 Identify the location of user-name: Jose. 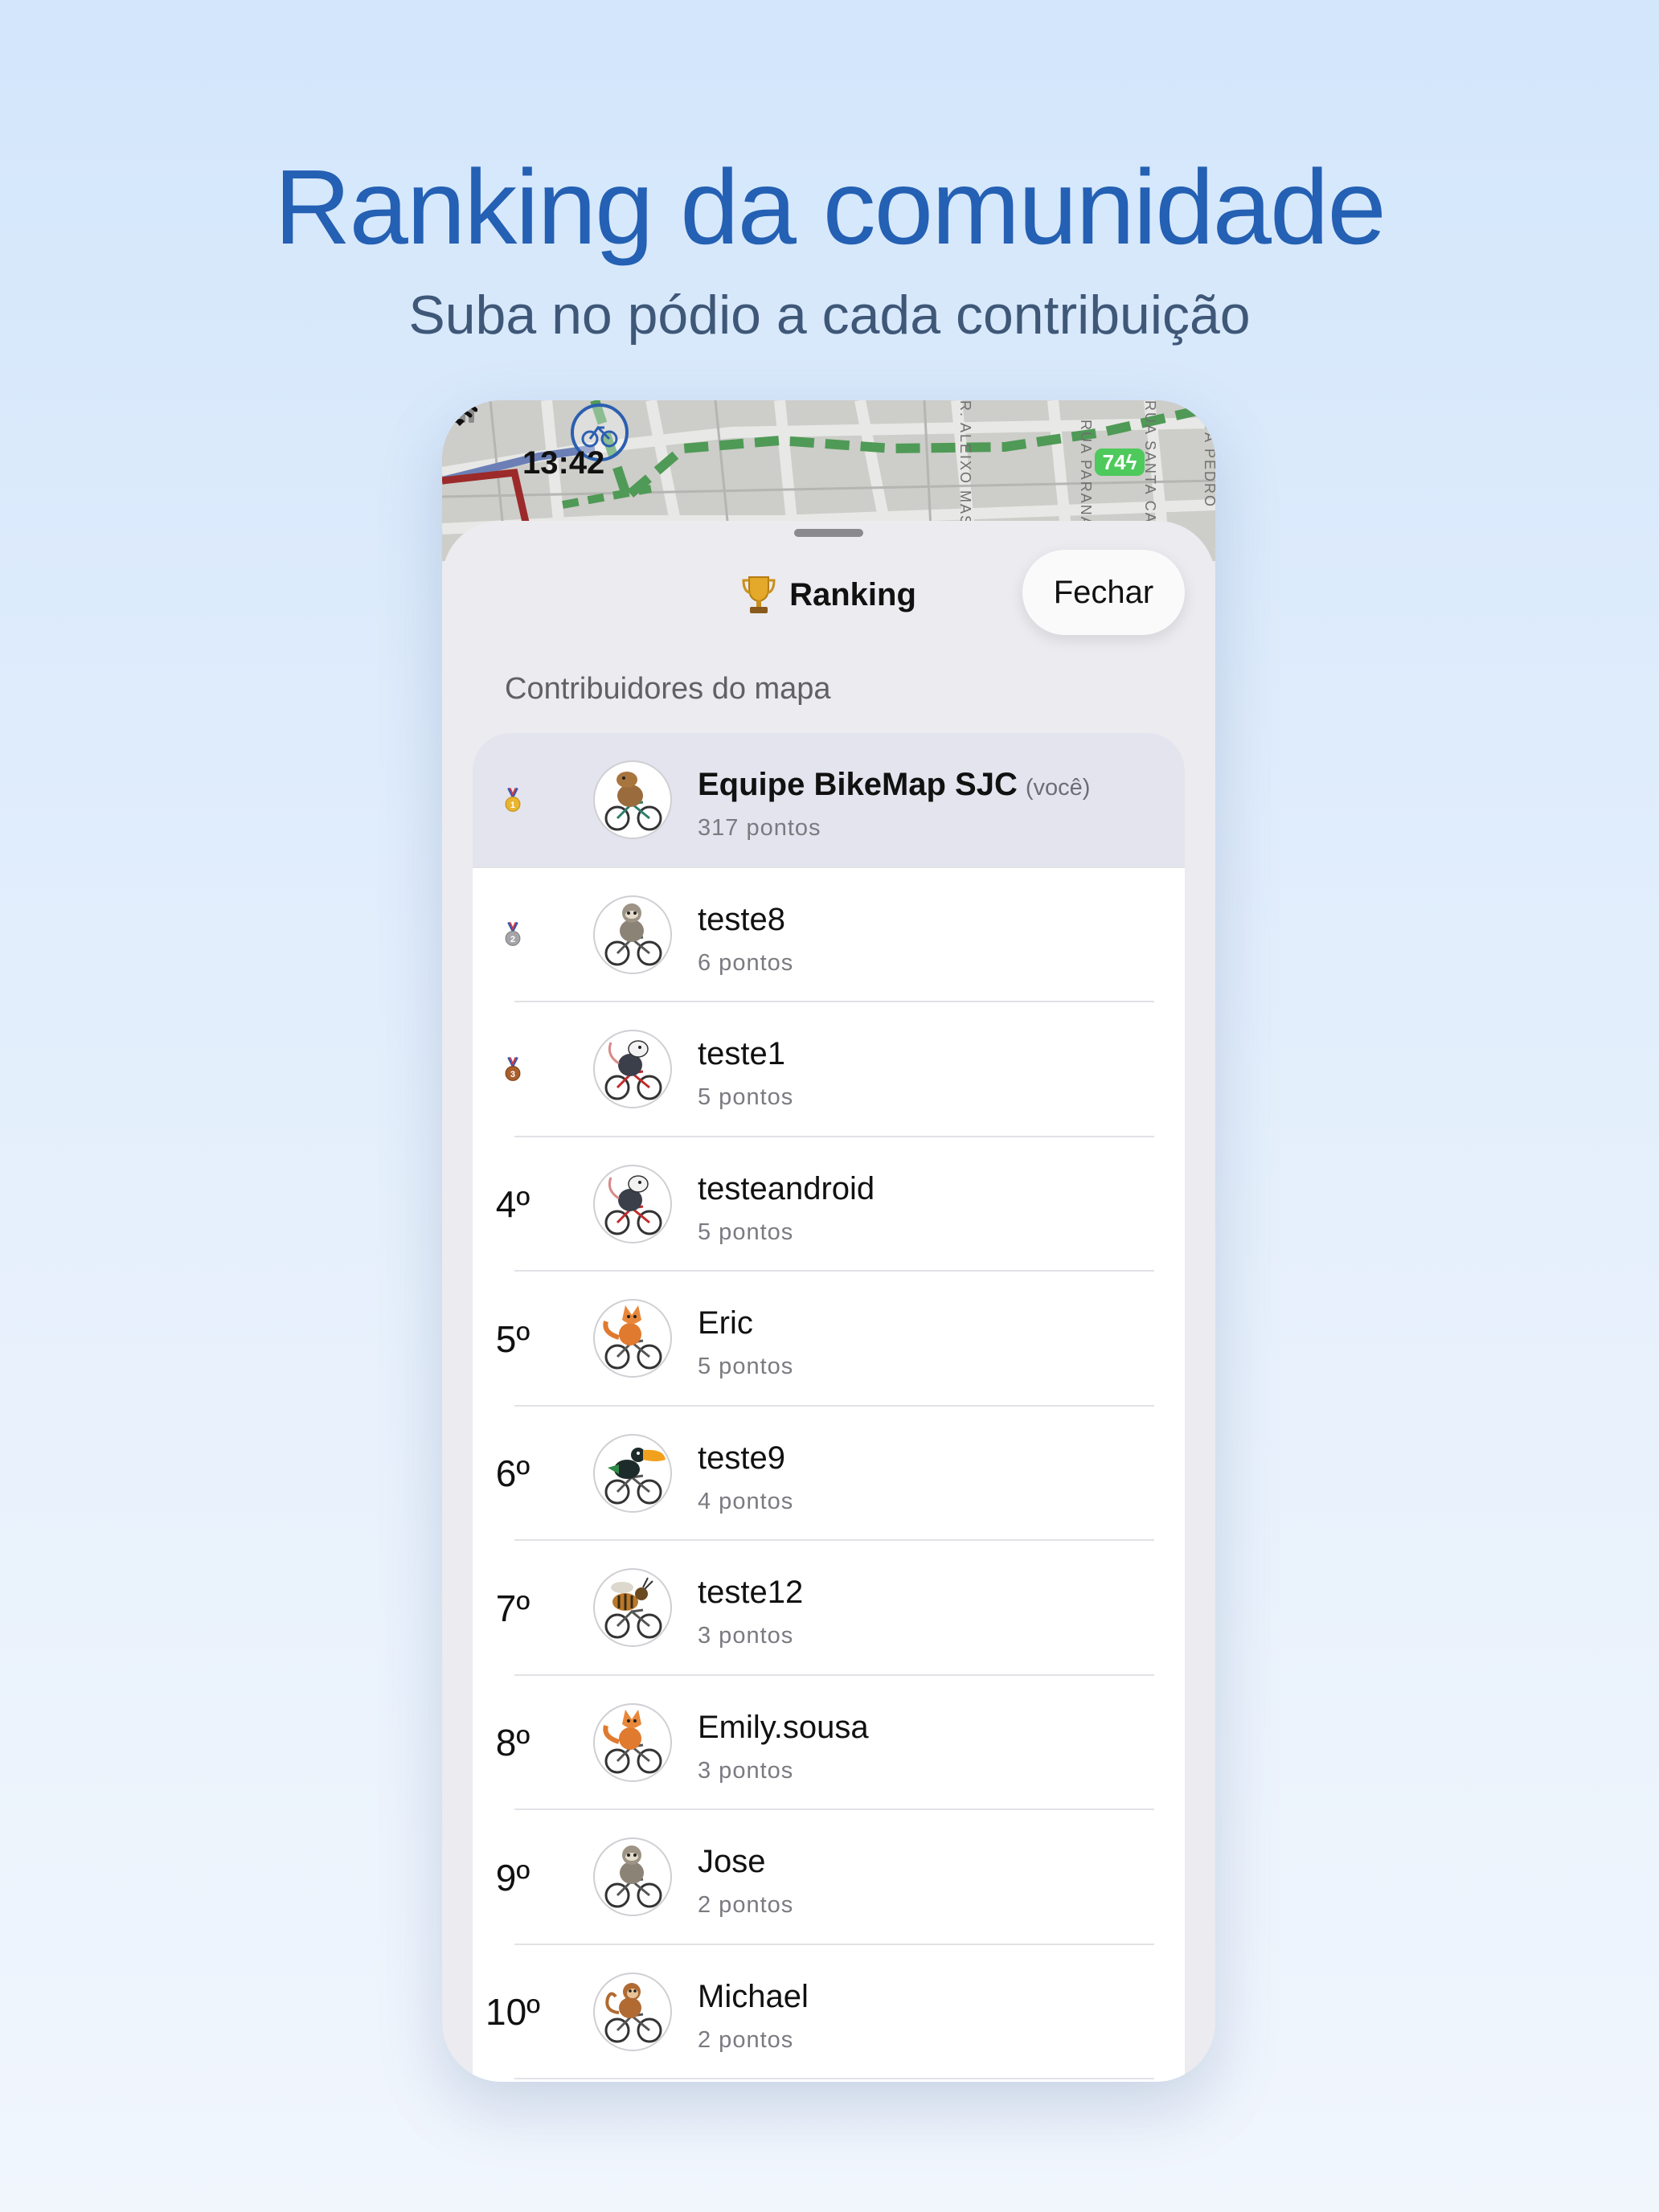
(732, 1861).